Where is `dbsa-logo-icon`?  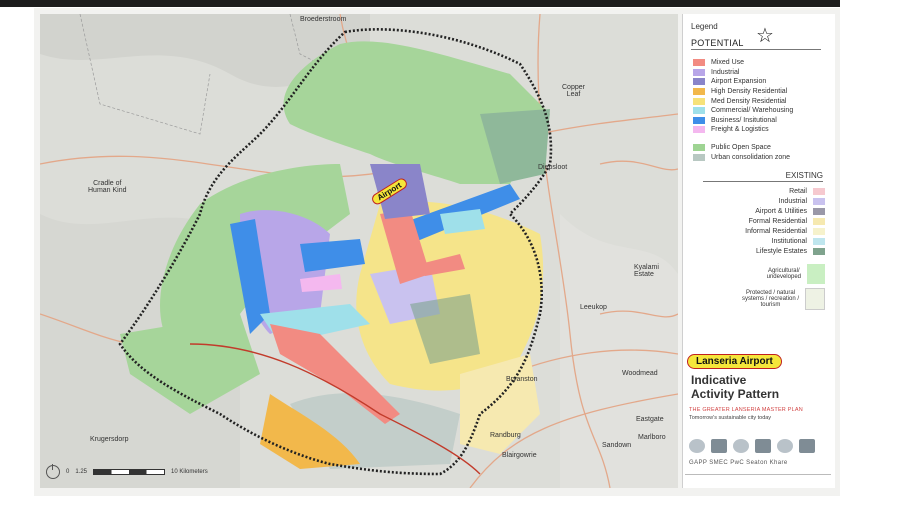
dbsa-logo-icon is located at coordinates (763, 446).